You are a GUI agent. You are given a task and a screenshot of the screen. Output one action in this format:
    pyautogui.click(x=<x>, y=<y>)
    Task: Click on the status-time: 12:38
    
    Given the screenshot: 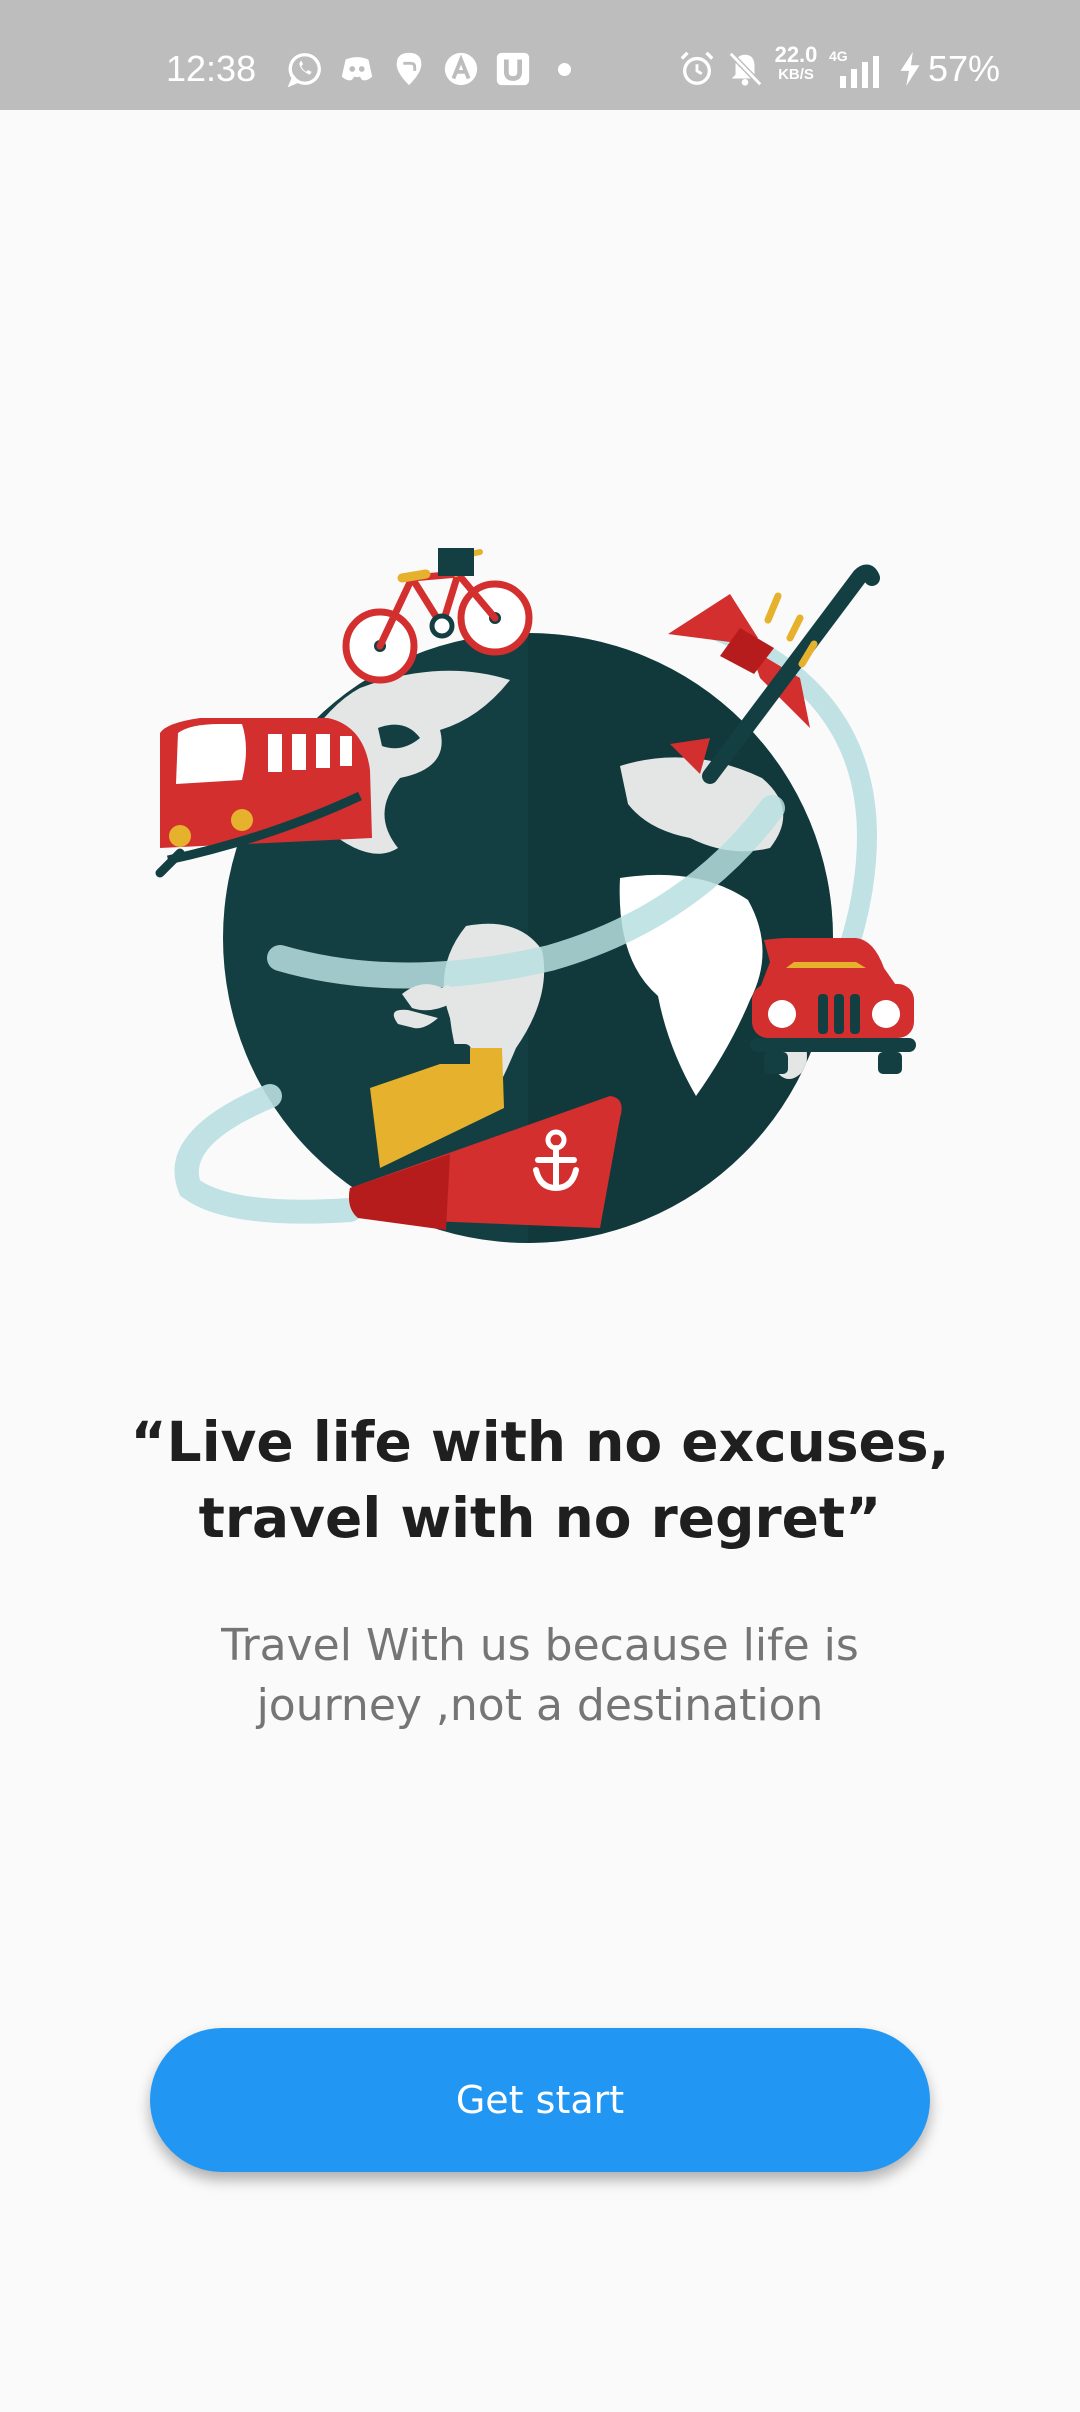 What is the action you would take?
    pyautogui.click(x=211, y=68)
    